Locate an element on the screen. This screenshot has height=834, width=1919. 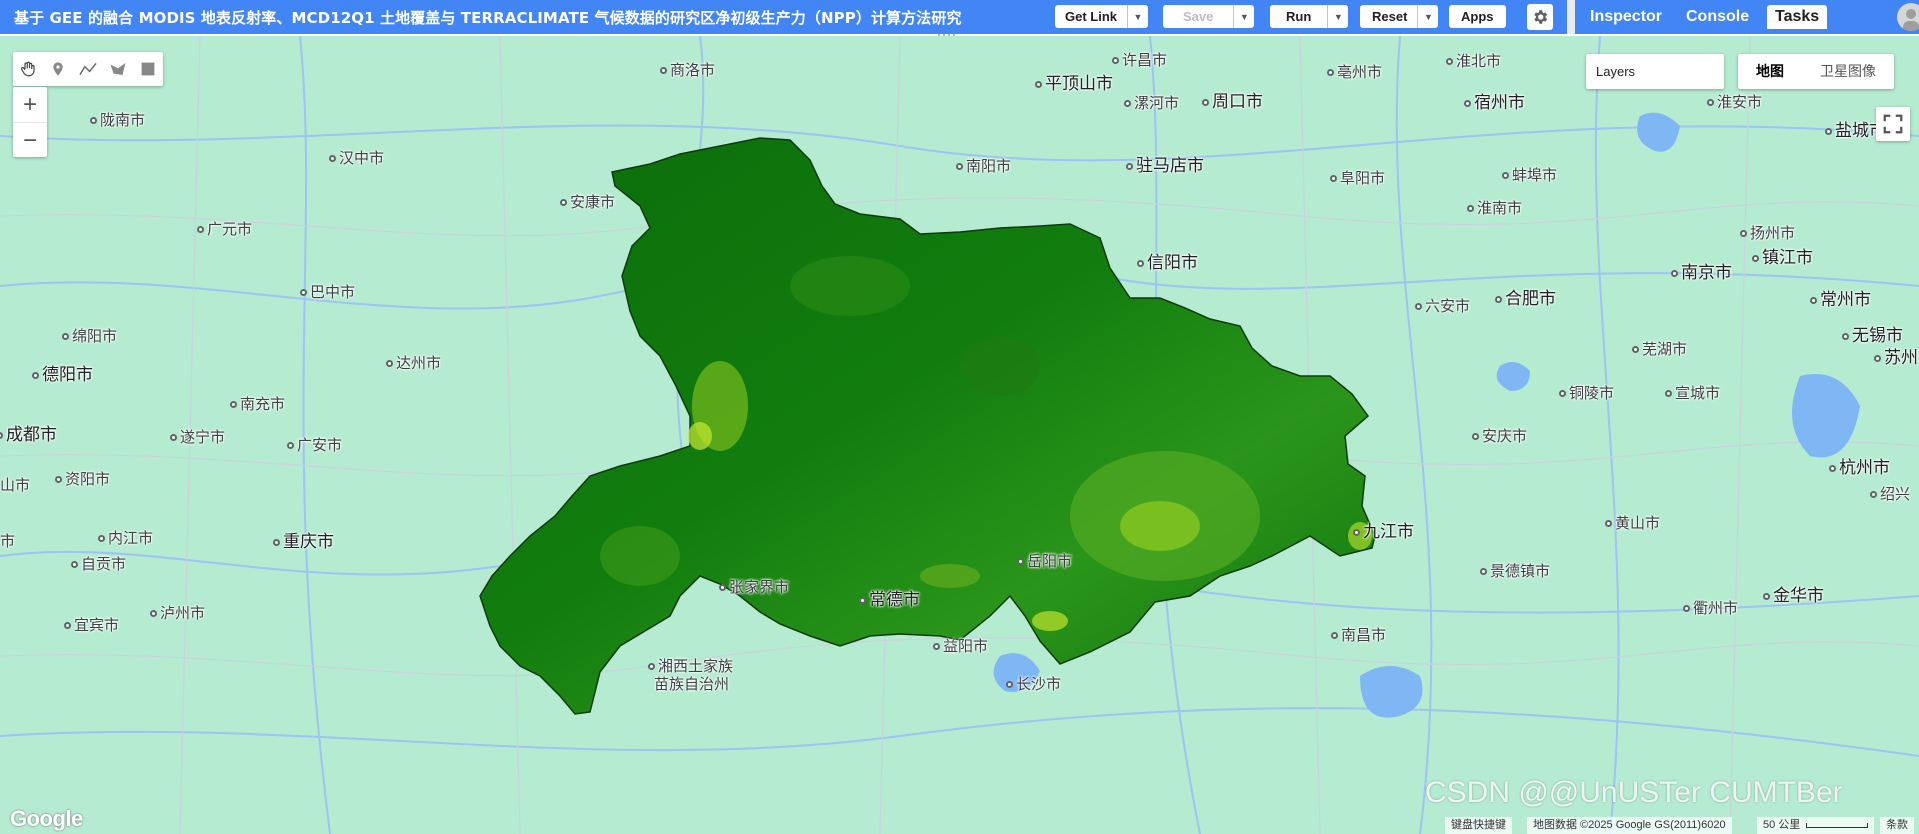
city-label: 六安市 is located at coordinates (1442, 305).